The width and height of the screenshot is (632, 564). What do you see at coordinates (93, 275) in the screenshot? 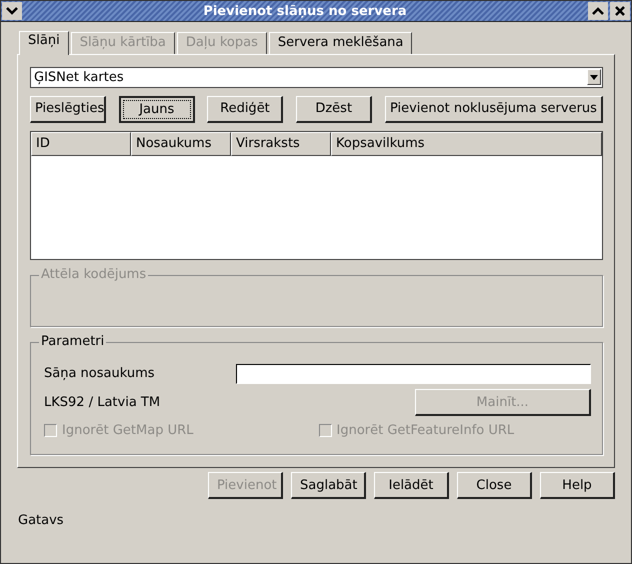
I see `group-title: Attēla kodējums` at bounding box center [93, 275].